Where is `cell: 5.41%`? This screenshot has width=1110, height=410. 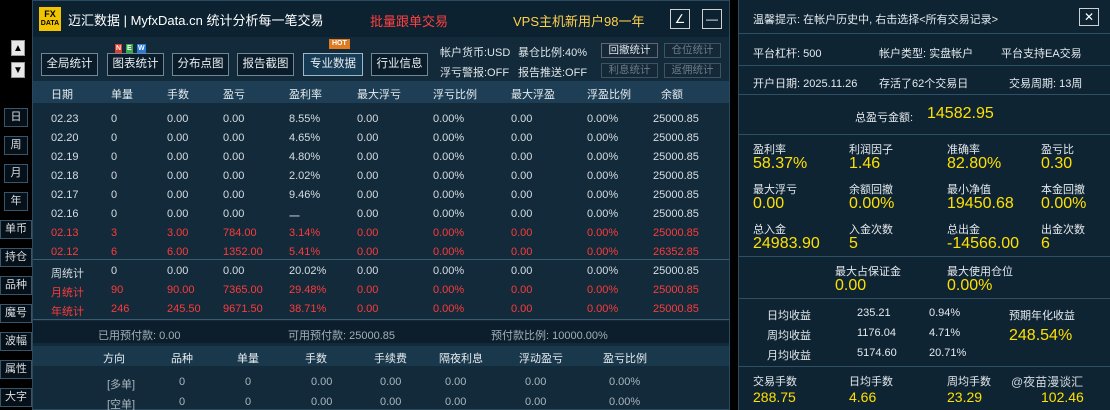
cell: 5.41% is located at coordinates (305, 252).